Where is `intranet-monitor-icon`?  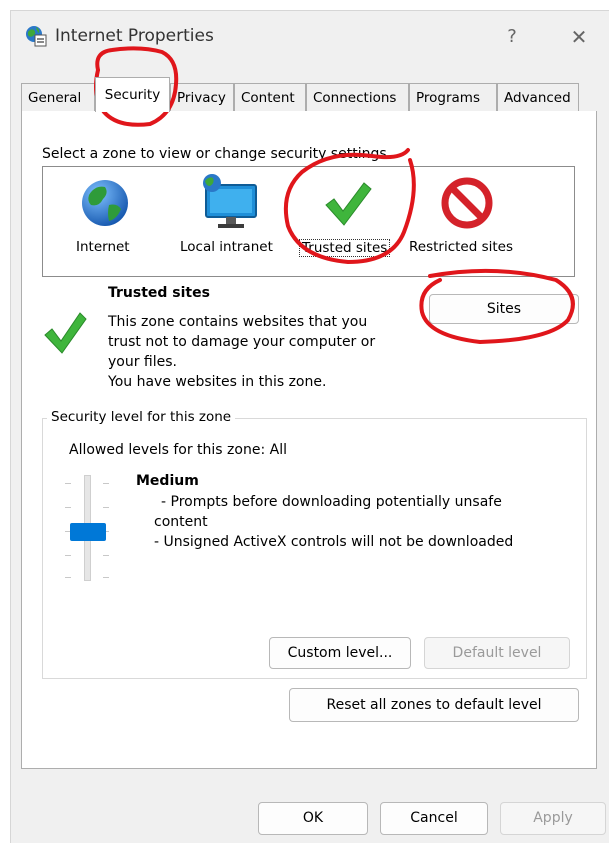
intranet-monitor-icon is located at coordinates (230, 201).